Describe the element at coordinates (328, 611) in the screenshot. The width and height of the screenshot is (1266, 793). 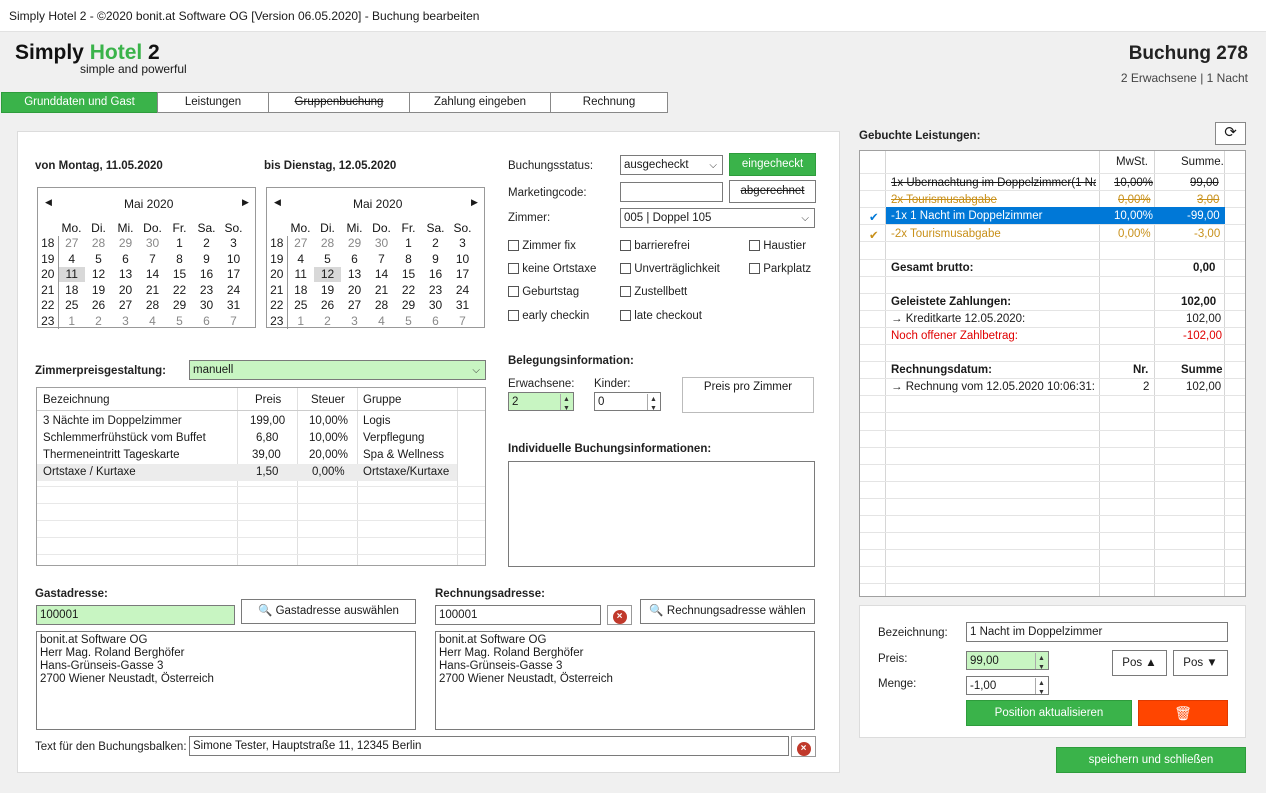
I see `select-guest-button: 🔍 Gastadresse auswählen` at that location.